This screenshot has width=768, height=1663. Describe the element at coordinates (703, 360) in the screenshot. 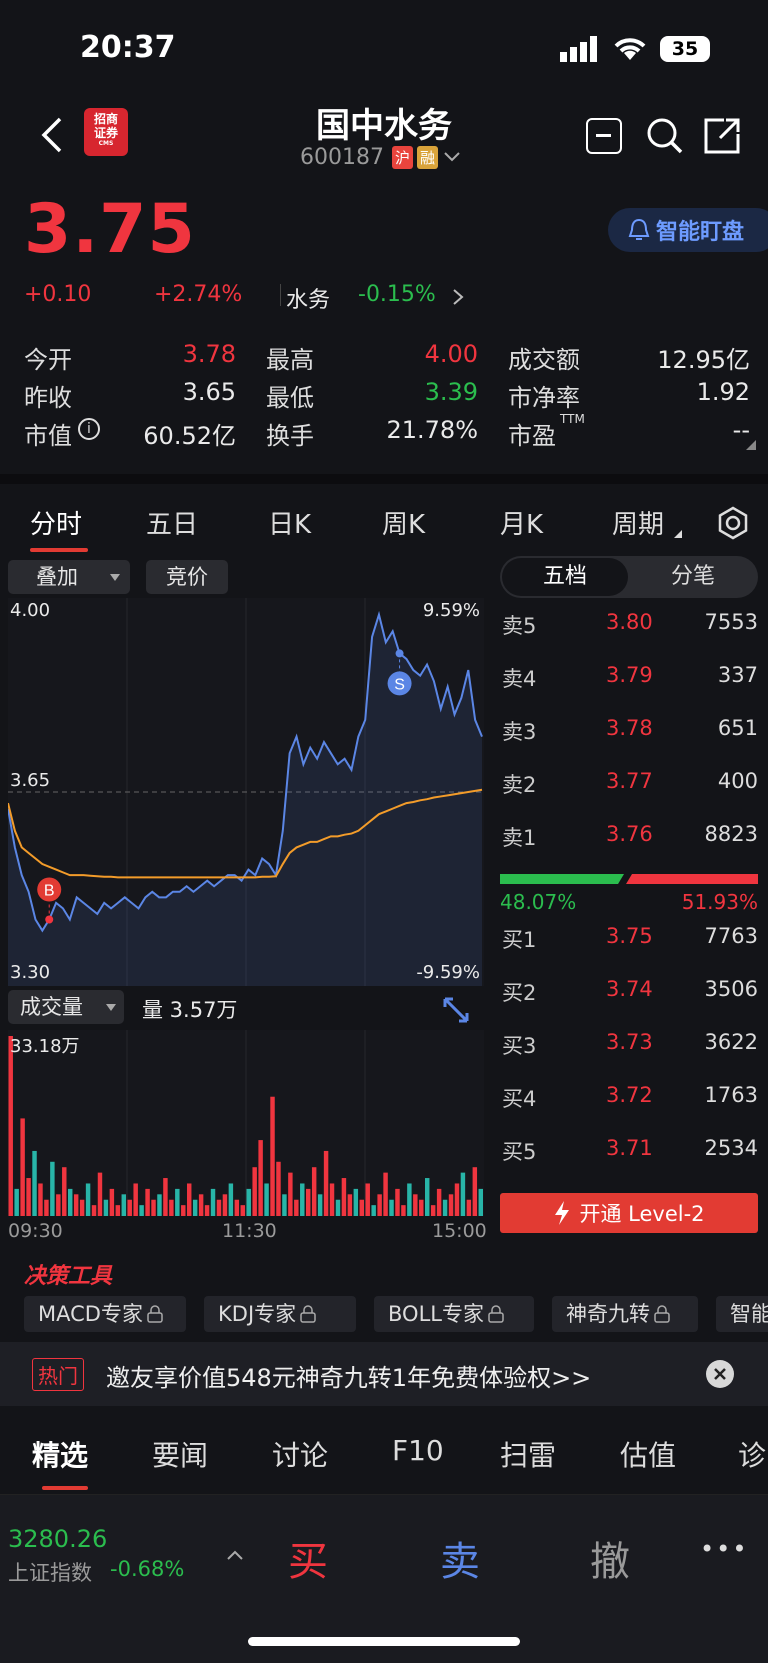

I see `stat-value: 12.95亿` at that location.